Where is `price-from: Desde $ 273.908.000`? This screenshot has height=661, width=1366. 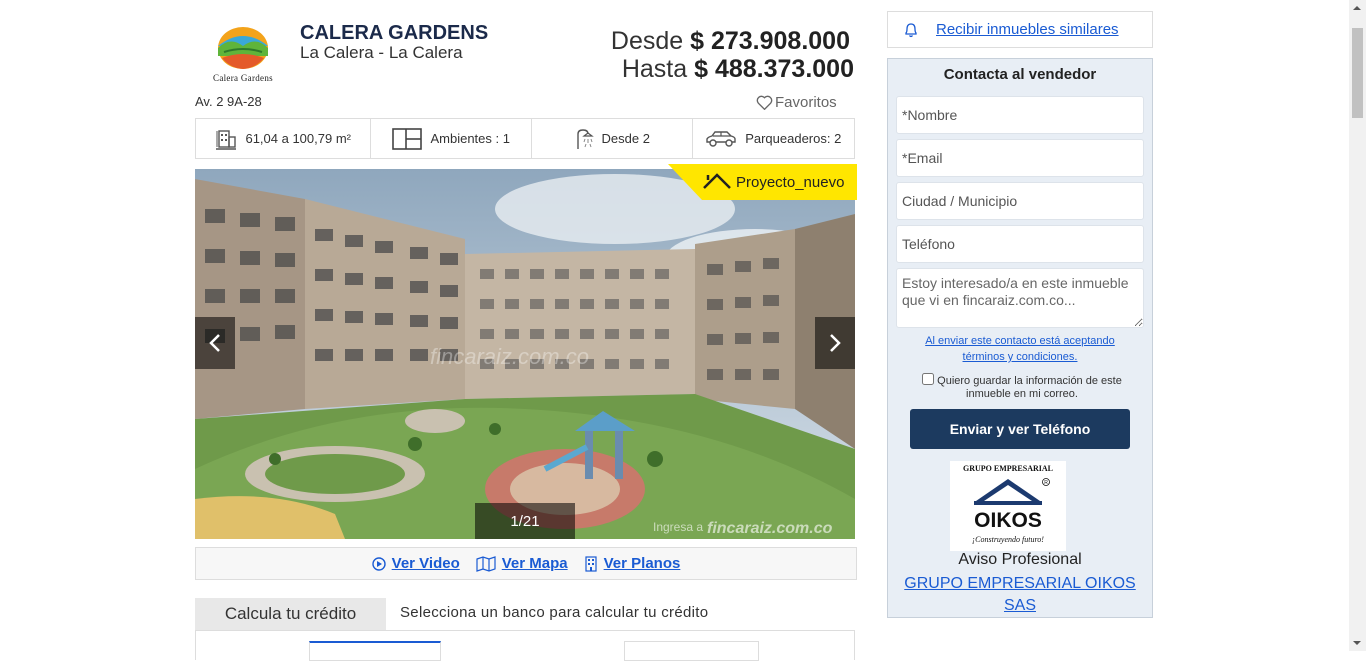
price-from: Desde $ 273.908.000 is located at coordinates (730, 41).